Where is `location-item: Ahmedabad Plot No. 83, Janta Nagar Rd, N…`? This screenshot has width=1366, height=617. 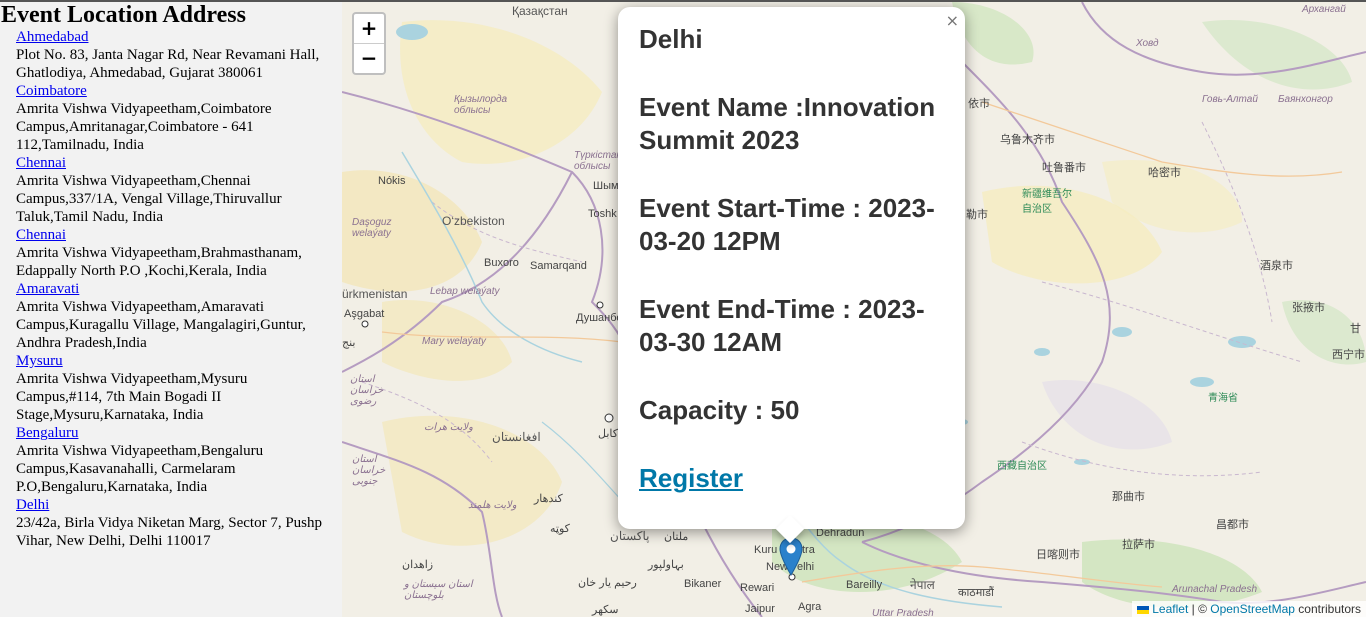
location-item: Ahmedabad Plot No. 83, Janta Nagar Rd, N… is located at coordinates (179, 55).